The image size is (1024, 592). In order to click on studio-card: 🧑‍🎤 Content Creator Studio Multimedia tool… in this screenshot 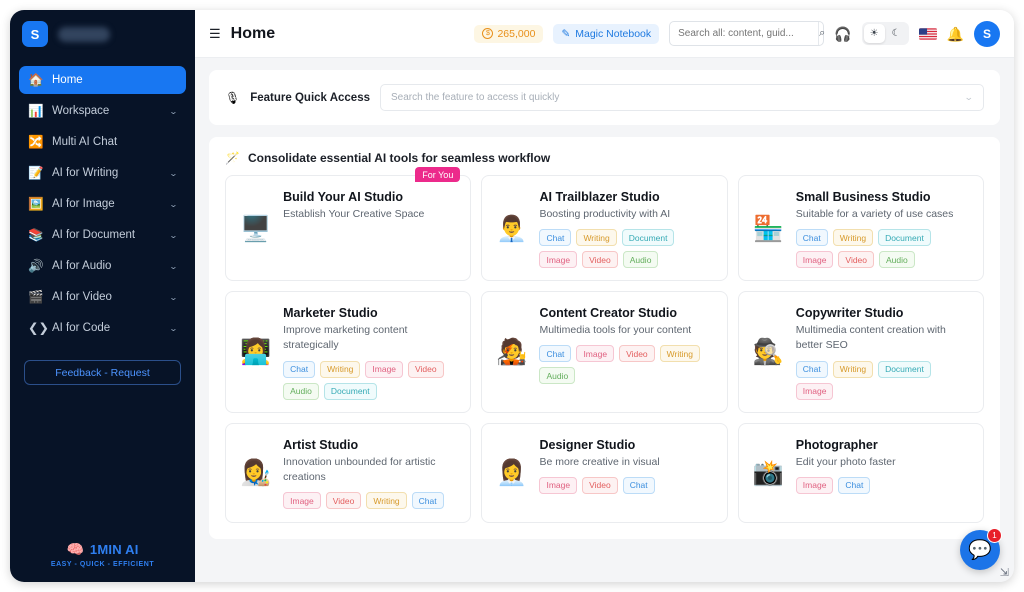, I will do `click(604, 352)`.